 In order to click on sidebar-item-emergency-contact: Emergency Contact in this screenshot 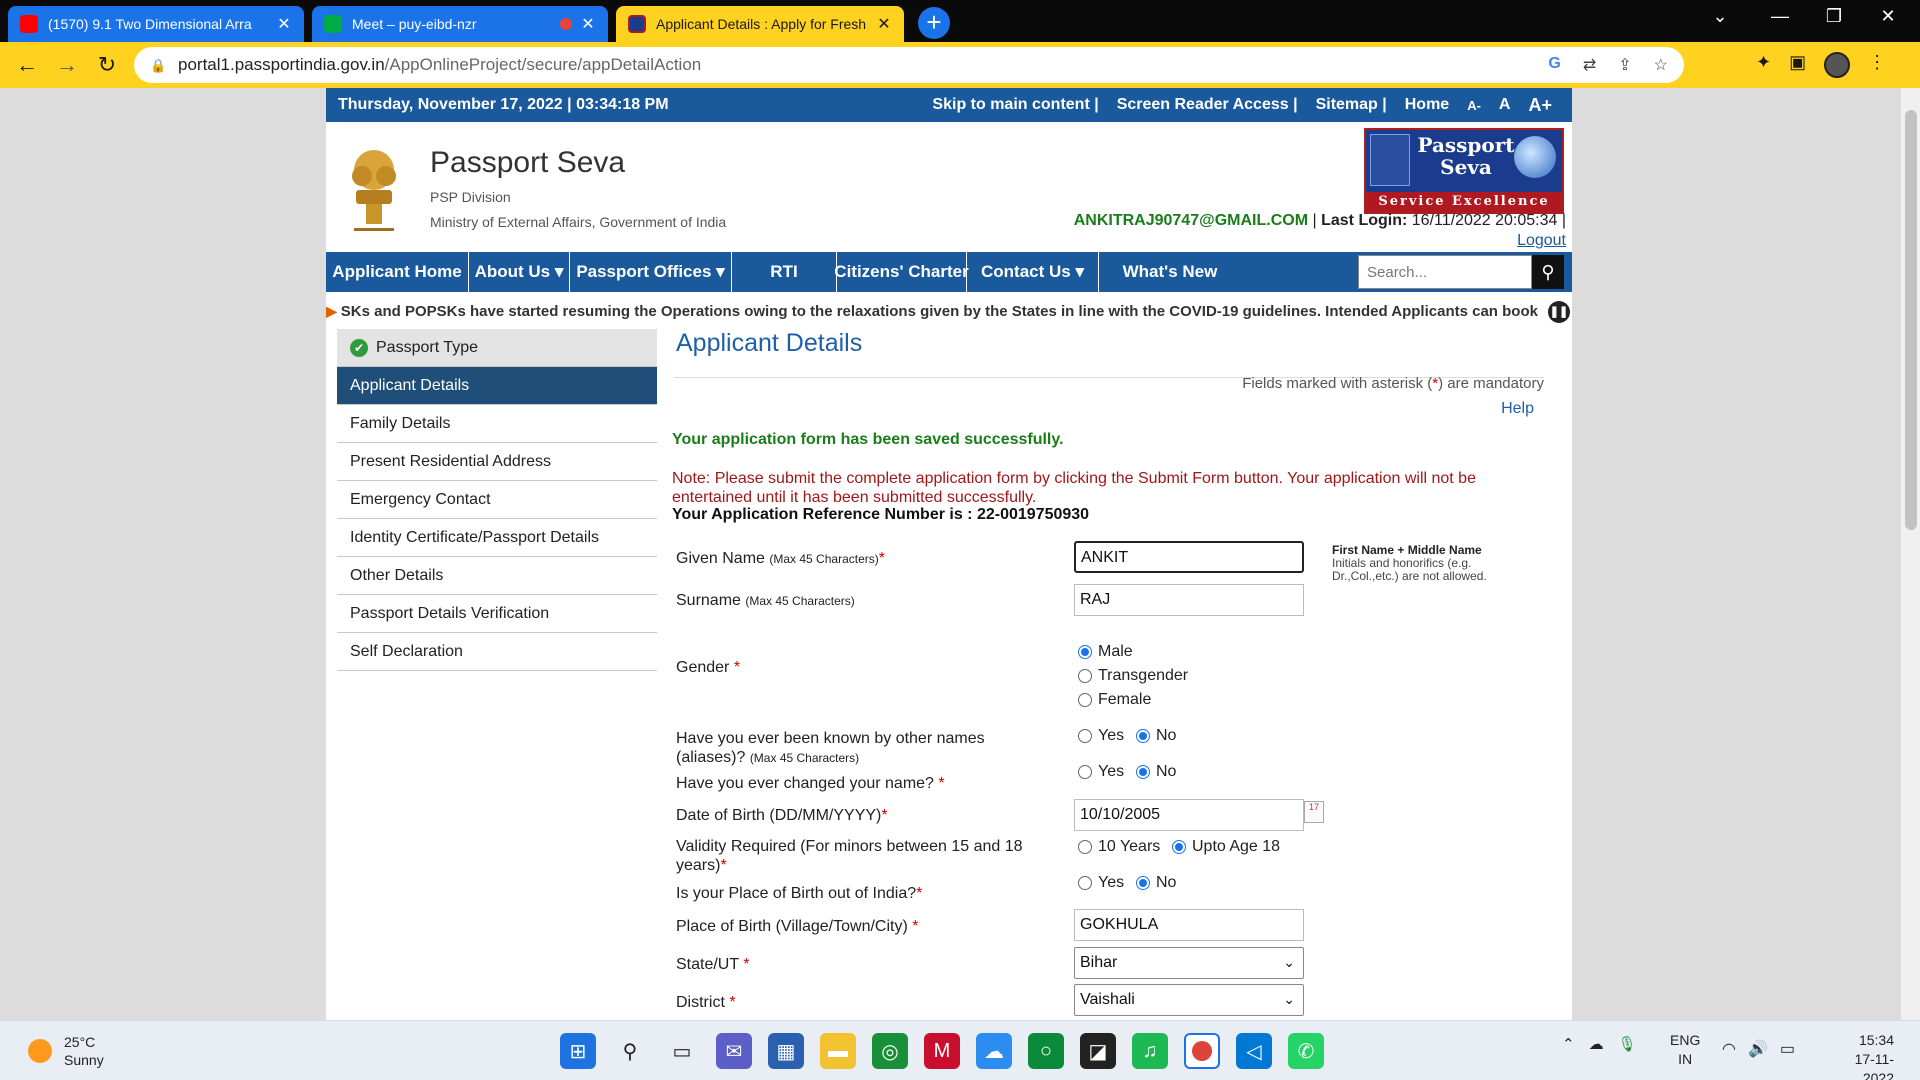, I will do `click(497, 500)`.